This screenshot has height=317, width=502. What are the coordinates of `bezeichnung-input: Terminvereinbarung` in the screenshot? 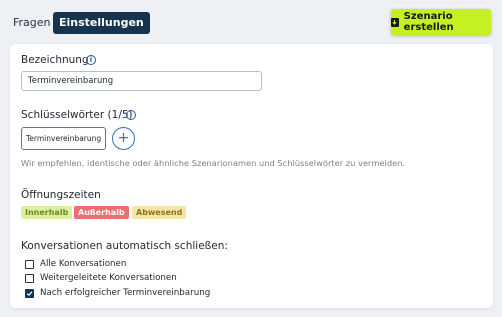 It's located at (141, 81).